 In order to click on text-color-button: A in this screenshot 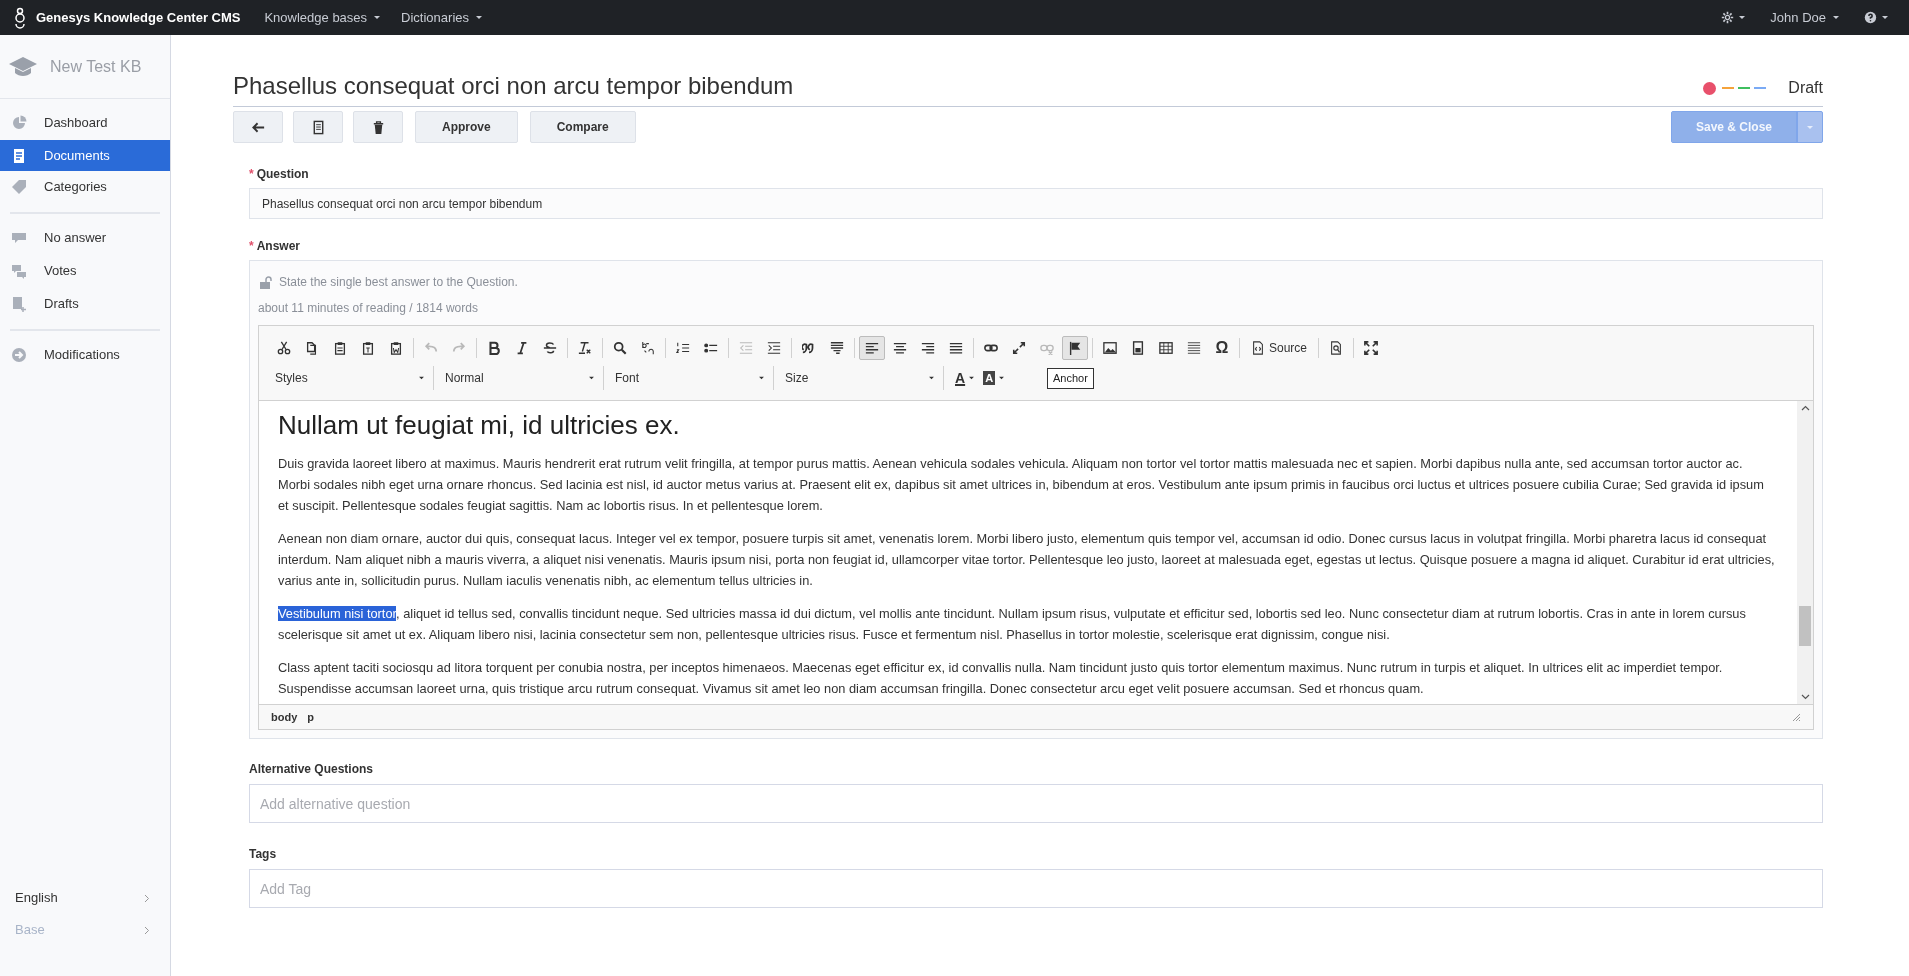, I will do `click(965, 378)`.